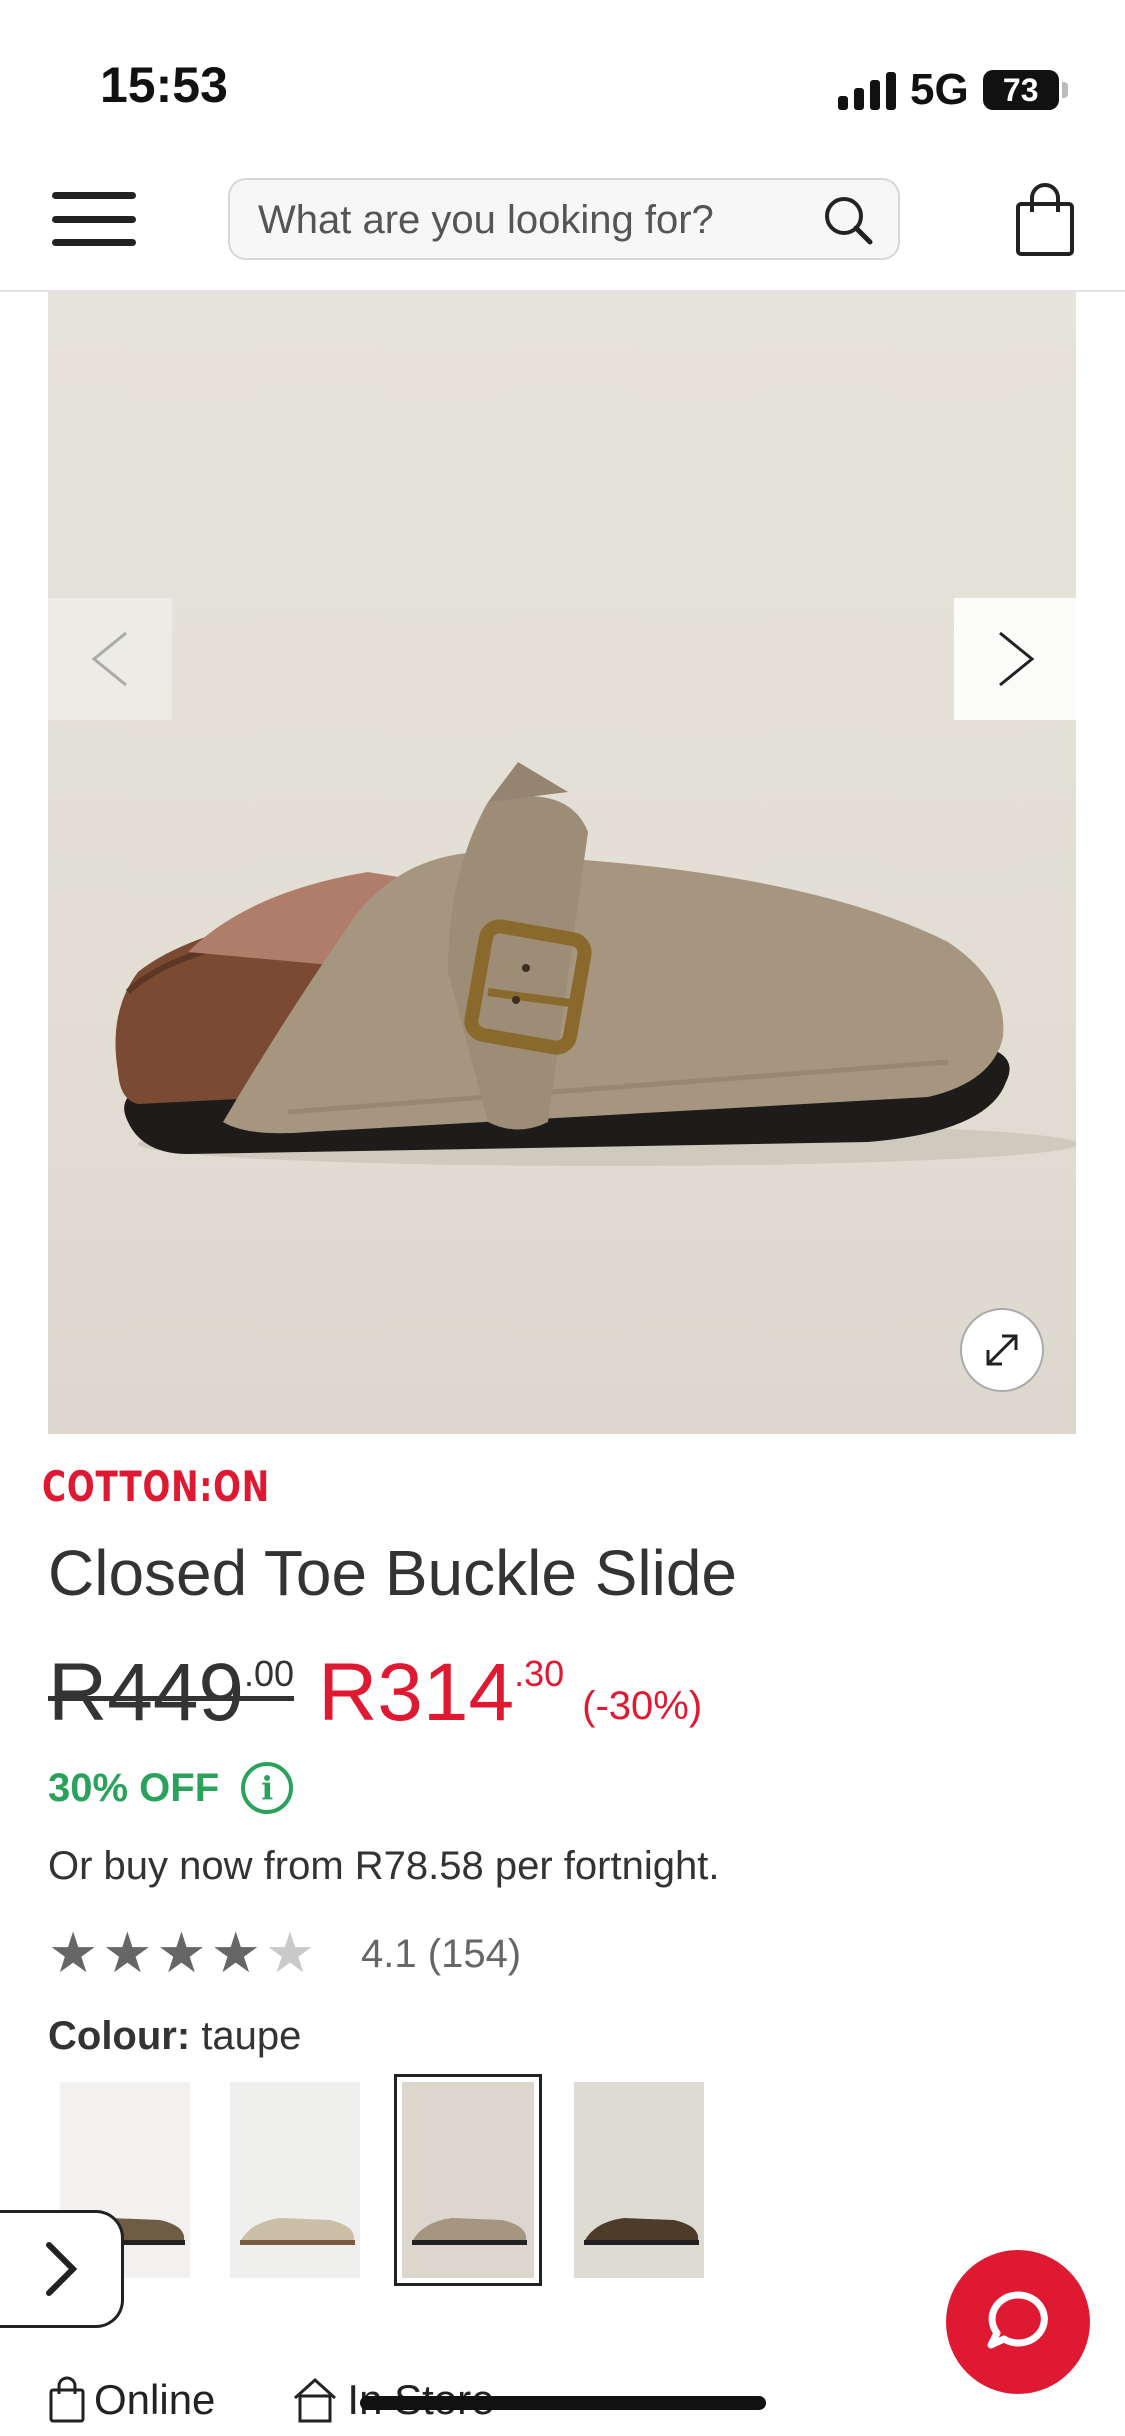 This screenshot has width=1125, height=2436. I want to click on finance-text: Or buy now from R78.58 per fortnight., so click(384, 1866).